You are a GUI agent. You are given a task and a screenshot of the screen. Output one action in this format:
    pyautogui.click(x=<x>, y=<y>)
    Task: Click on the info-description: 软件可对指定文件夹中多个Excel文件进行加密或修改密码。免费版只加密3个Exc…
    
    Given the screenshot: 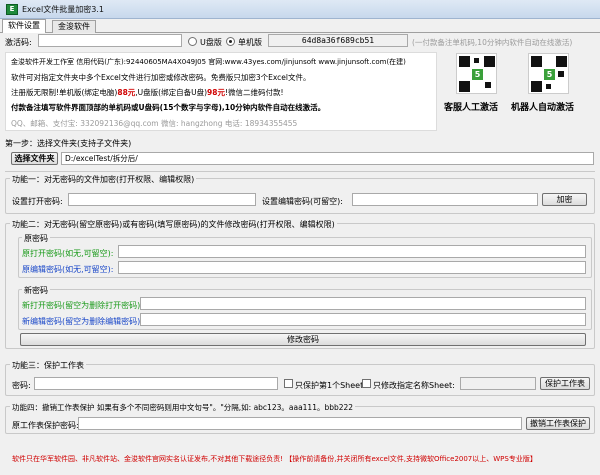 What is the action you would take?
    pyautogui.click(x=161, y=77)
    